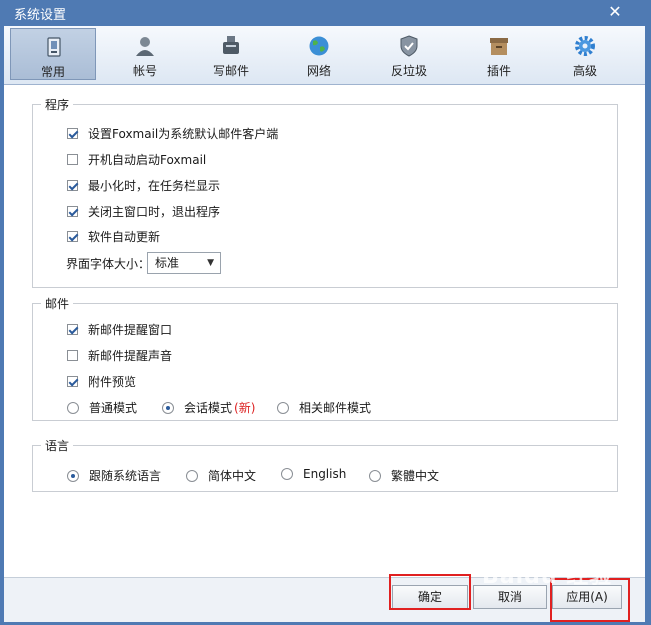 The image size is (651, 625). What do you see at coordinates (184, 263) in the screenshot?
I see `font-size-select: 标准 ▼` at bounding box center [184, 263].